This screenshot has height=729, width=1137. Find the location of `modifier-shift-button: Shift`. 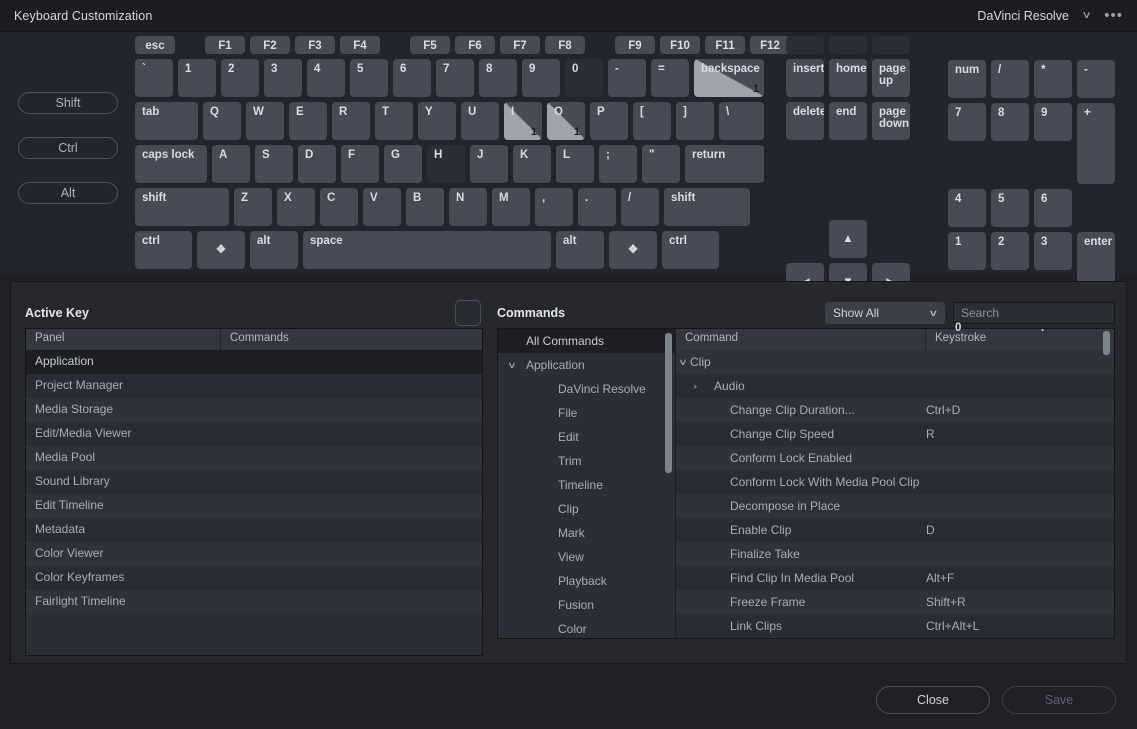

modifier-shift-button: Shift is located at coordinates (68, 103).